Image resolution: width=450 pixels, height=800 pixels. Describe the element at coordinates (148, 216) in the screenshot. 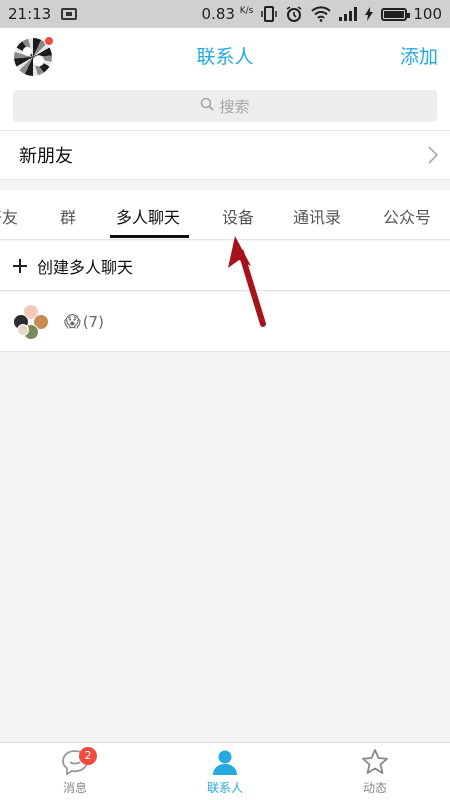

I see `tab-multi-chat: 多人聊天` at that location.